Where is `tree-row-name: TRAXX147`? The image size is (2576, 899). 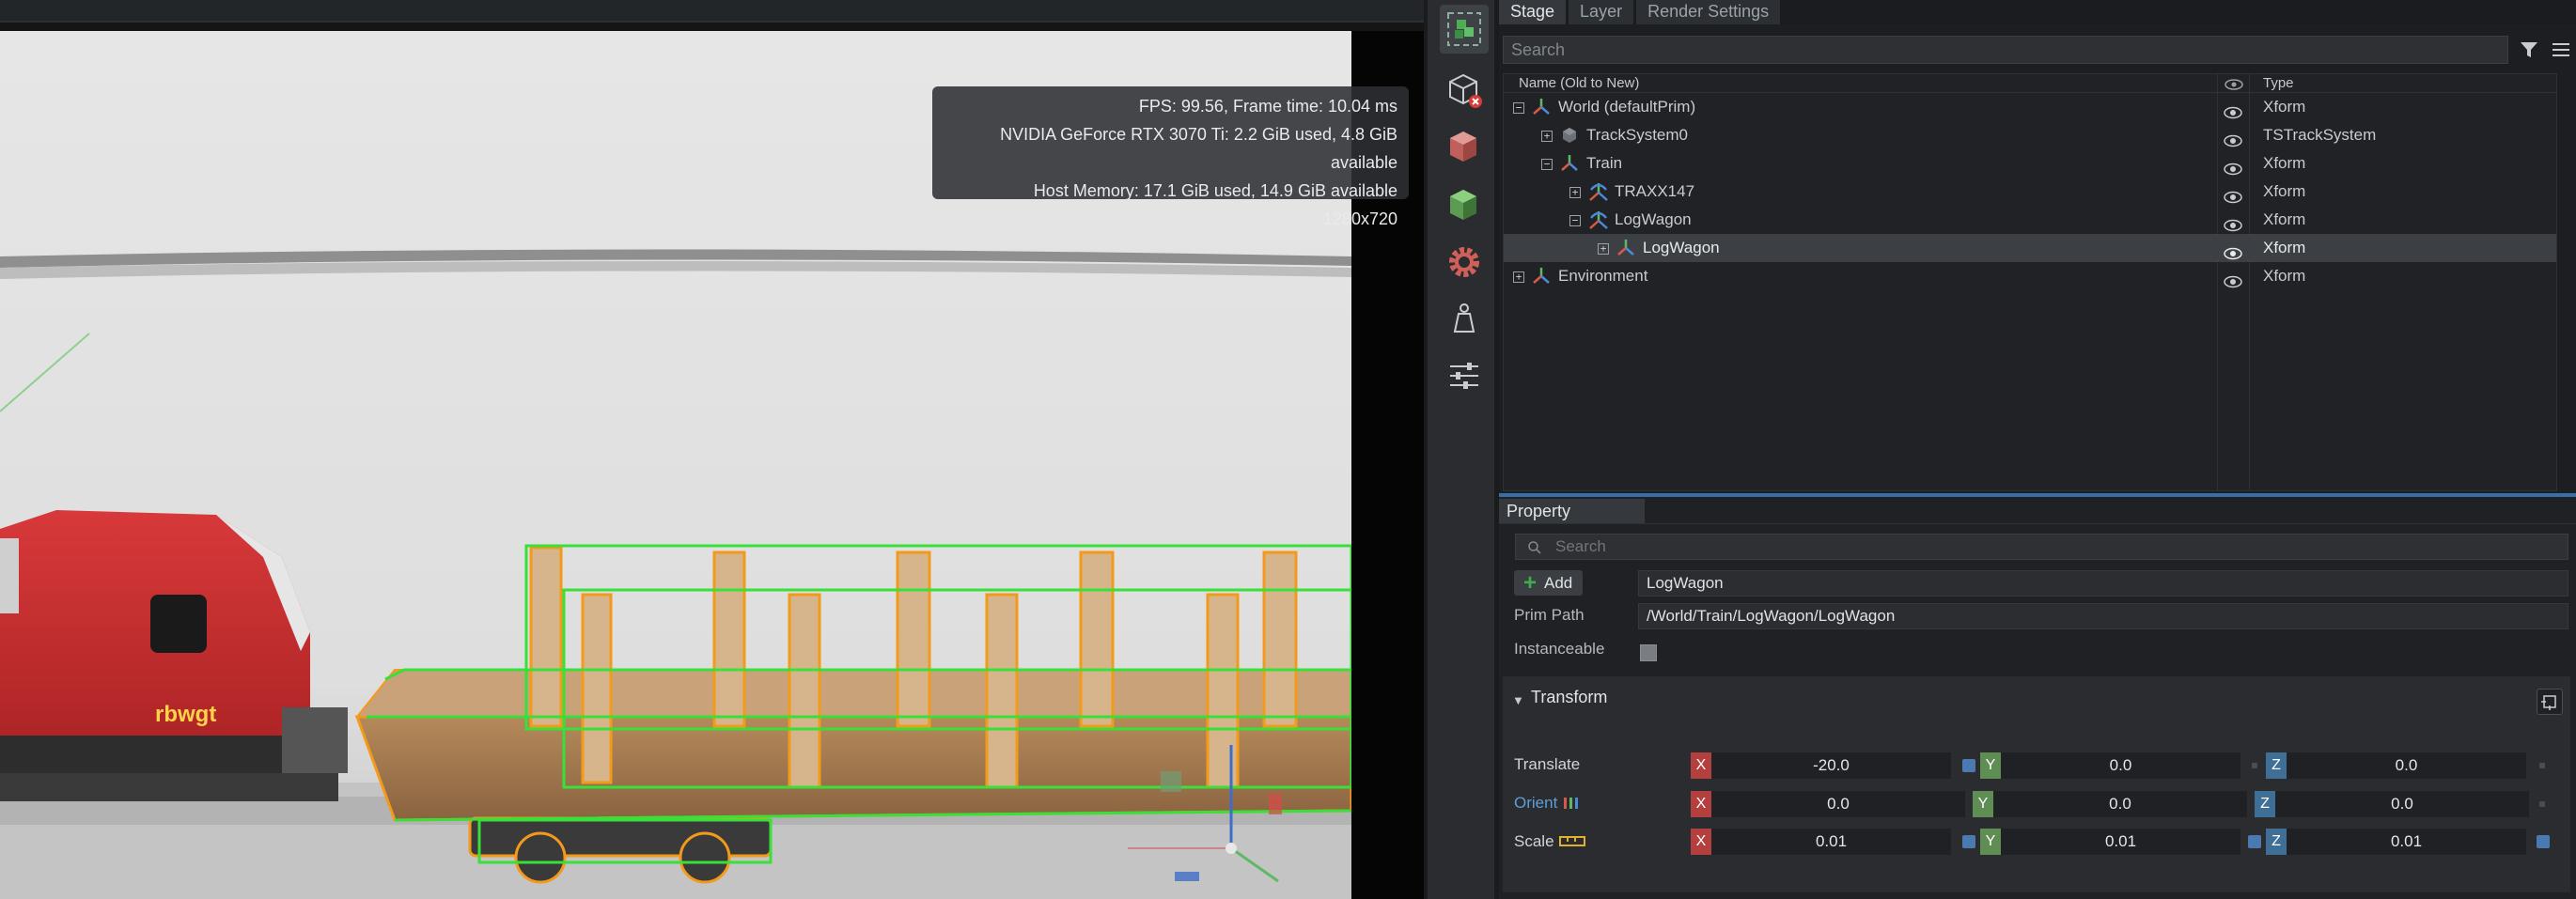 tree-row-name: TRAXX147 is located at coordinates (1655, 191).